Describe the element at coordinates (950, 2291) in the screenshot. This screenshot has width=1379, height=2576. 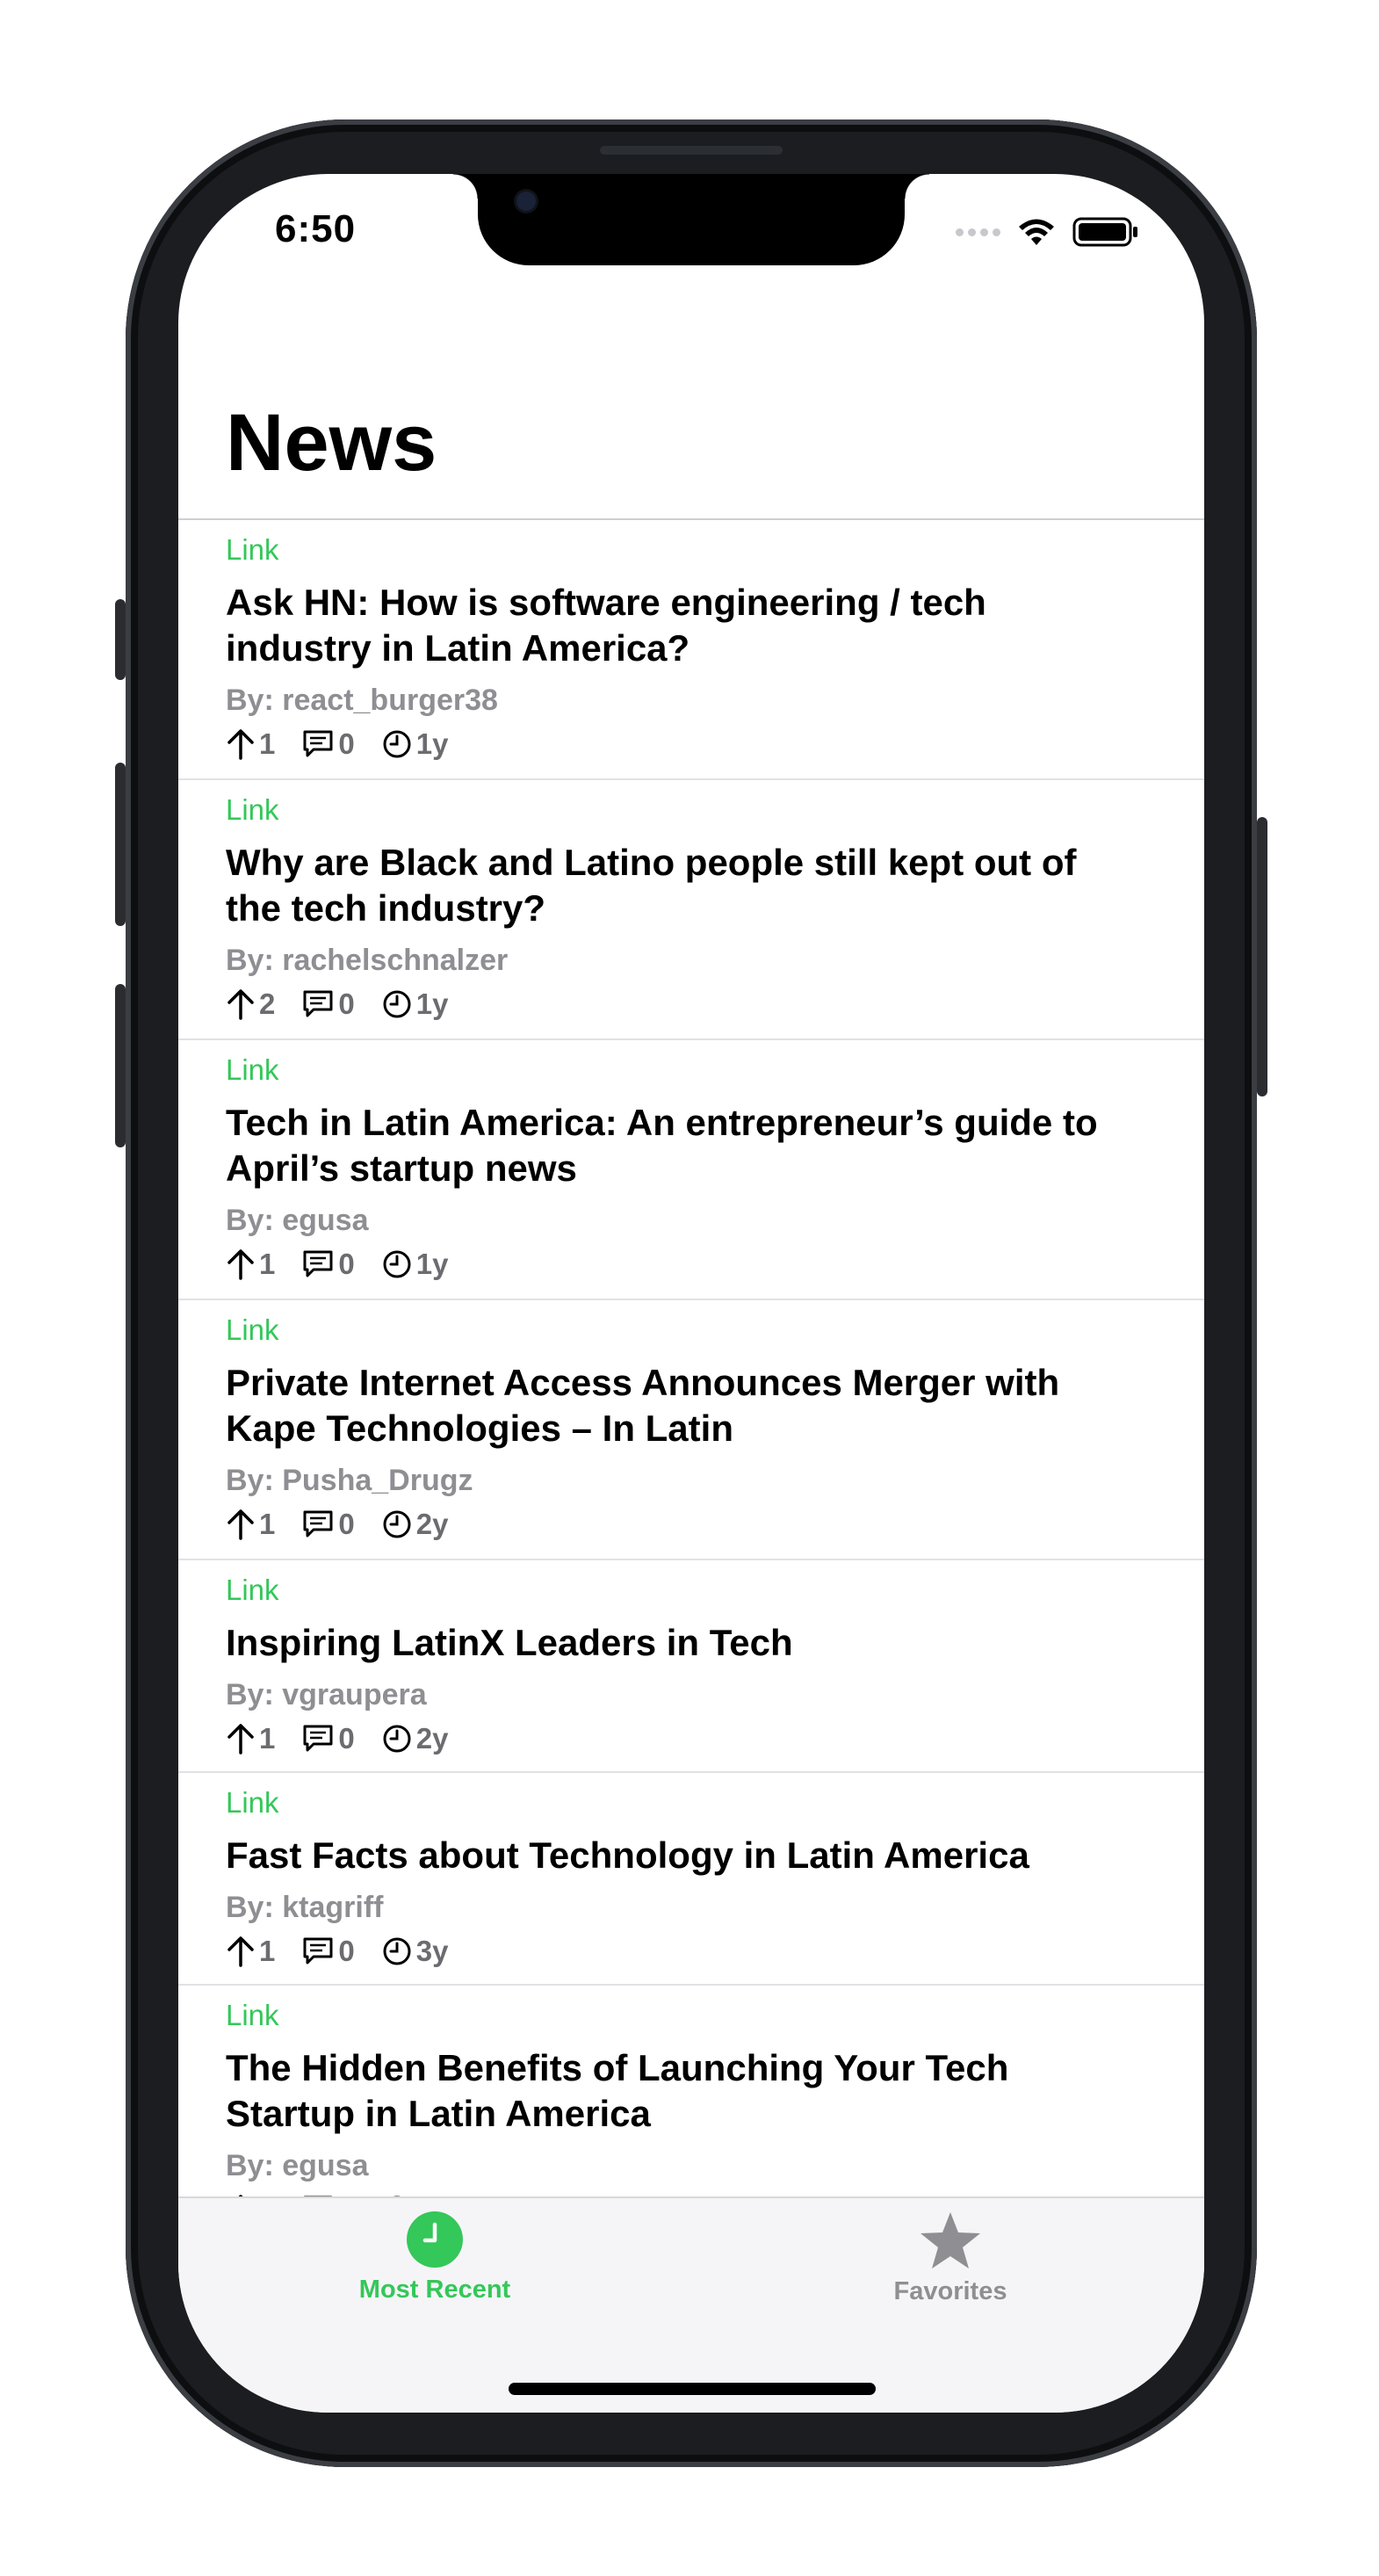
I see `tab-label: Favorites` at that location.